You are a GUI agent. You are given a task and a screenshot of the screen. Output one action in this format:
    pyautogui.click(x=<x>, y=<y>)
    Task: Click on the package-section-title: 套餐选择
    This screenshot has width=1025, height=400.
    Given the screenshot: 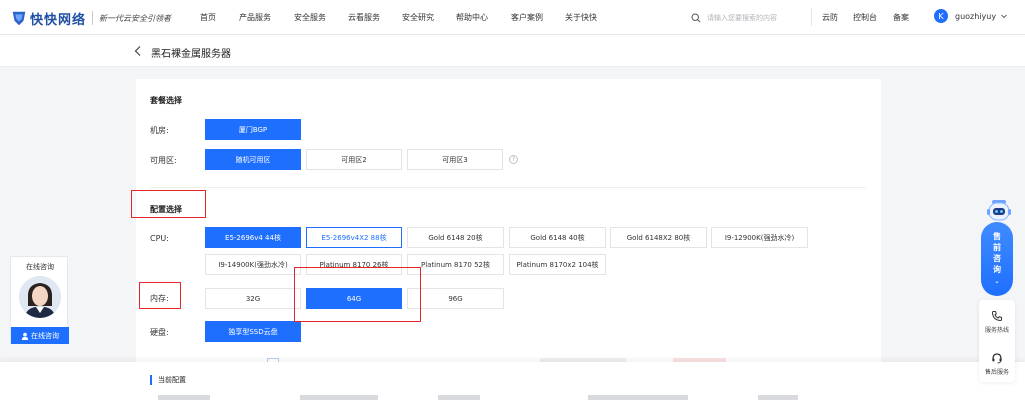 What is the action you would take?
    pyautogui.click(x=166, y=100)
    